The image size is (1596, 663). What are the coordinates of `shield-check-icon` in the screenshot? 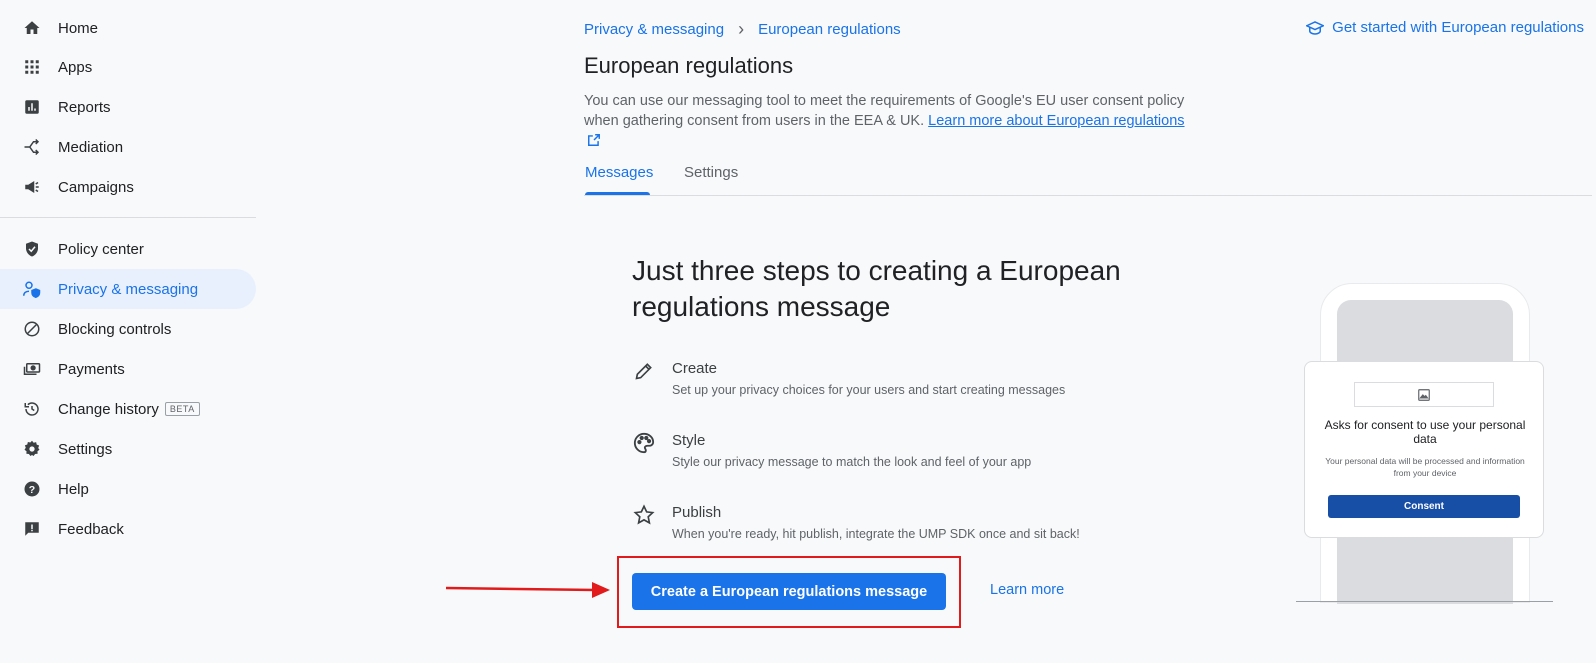 It's located at (32, 249).